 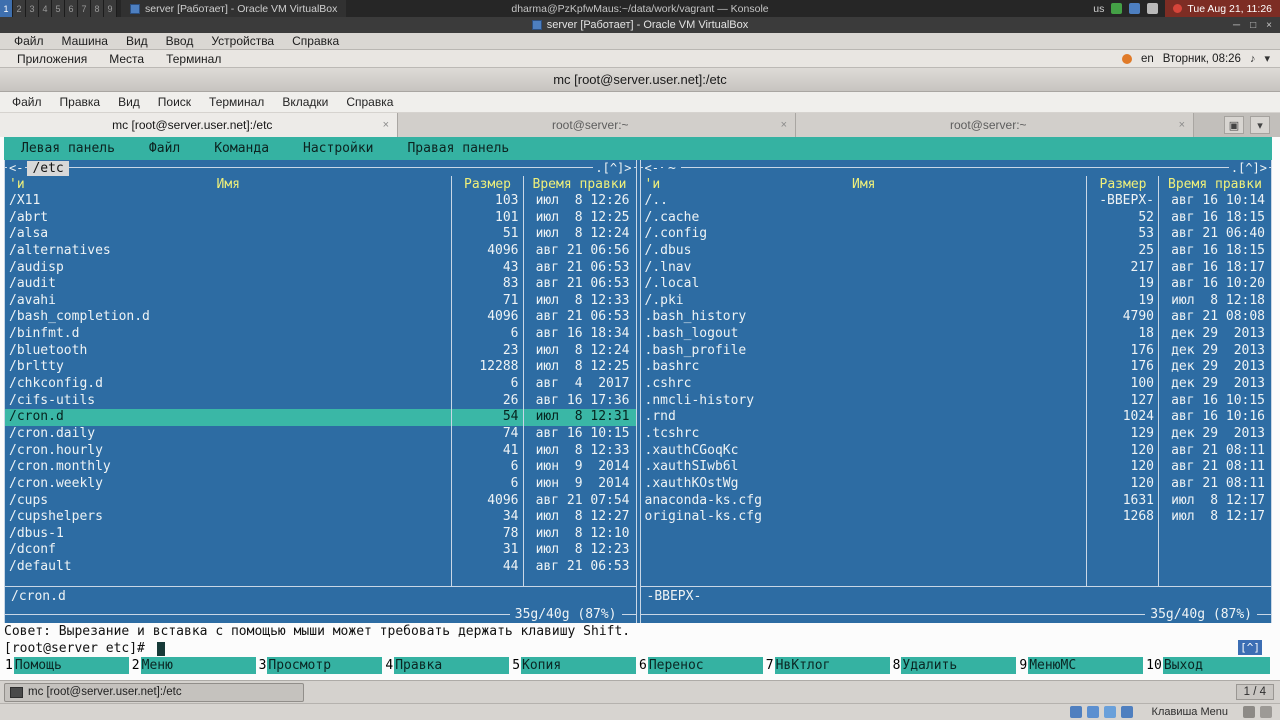 What do you see at coordinates (320, 251) in the screenshot?
I see `file-row: /alternatives 4096 авг 21 06:56` at bounding box center [320, 251].